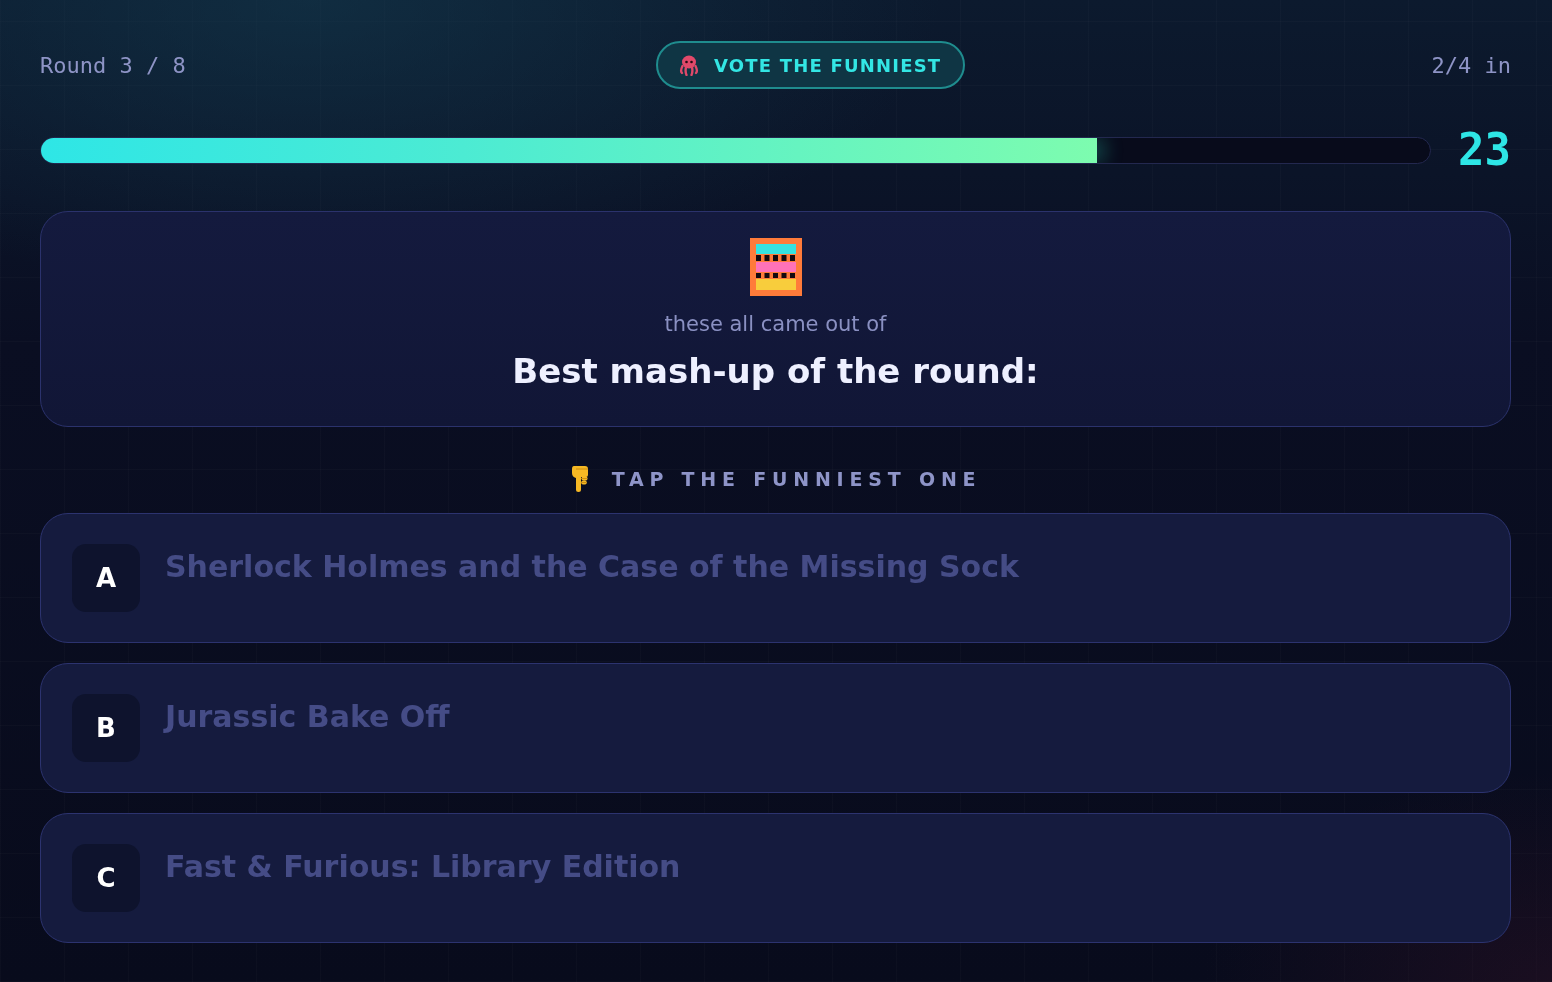 The height and width of the screenshot is (982, 1552). Describe the element at coordinates (113, 65) in the screenshot. I see `round-counter: Round 3 / 8` at that location.